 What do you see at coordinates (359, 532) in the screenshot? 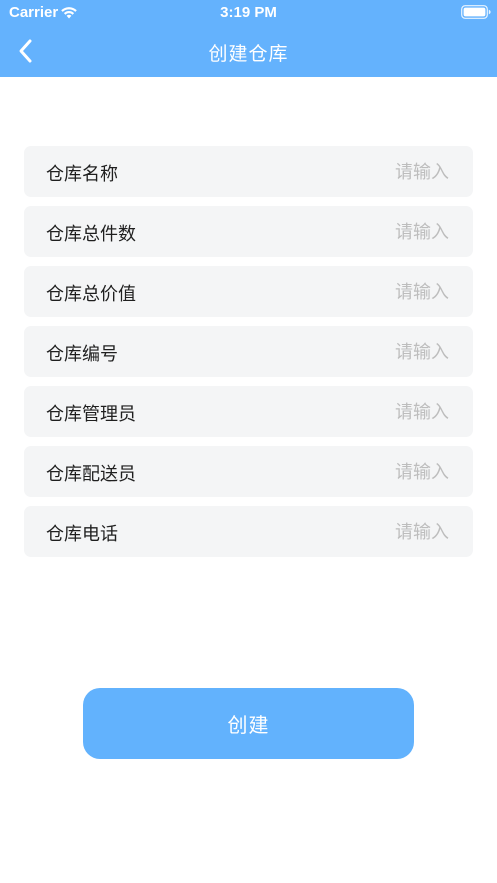
I see `phone-input` at bounding box center [359, 532].